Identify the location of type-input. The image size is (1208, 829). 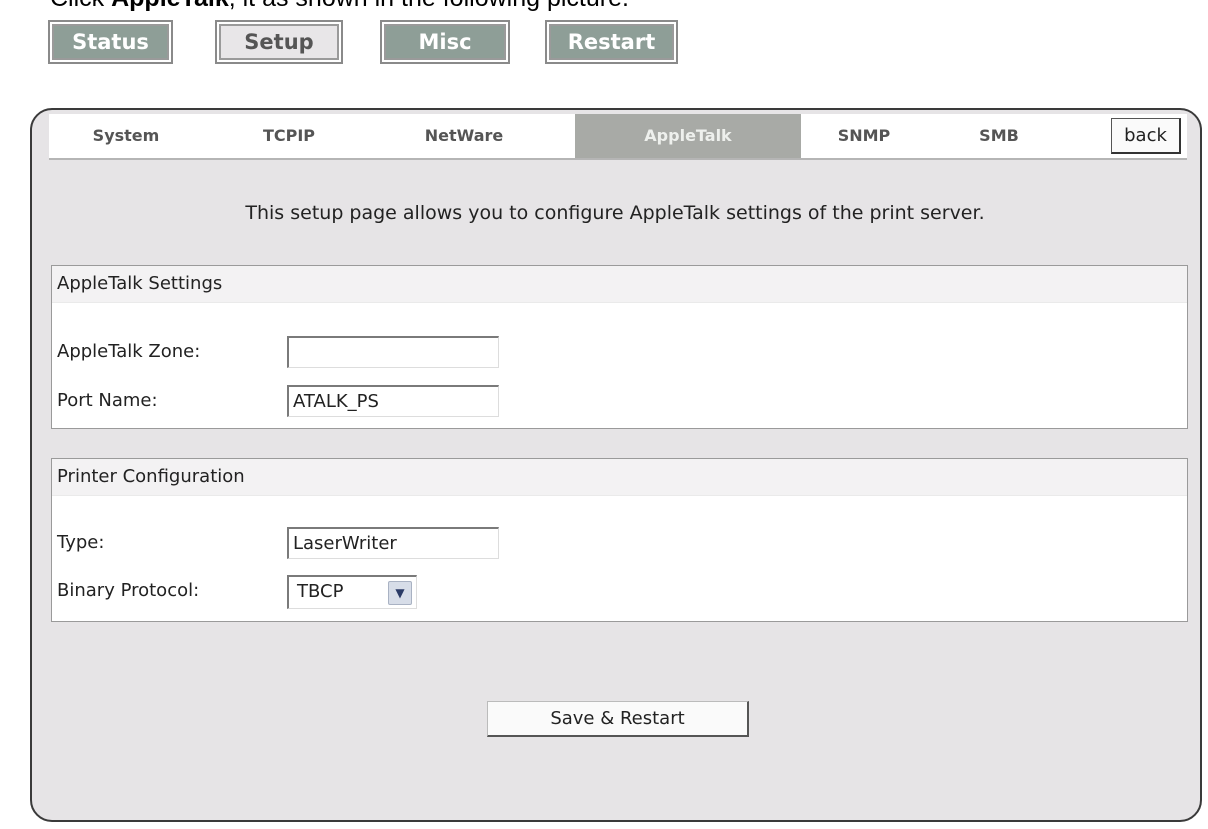
(393, 543).